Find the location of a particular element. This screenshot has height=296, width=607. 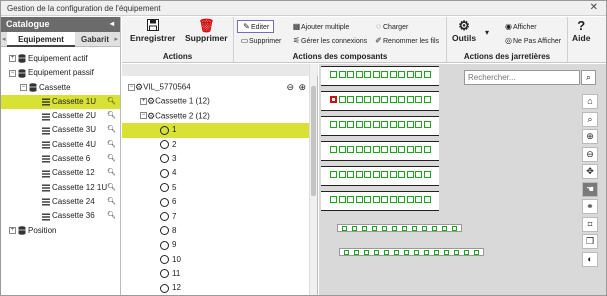

add-multiple-button: ▦Ajouter multiple is located at coordinates (321, 26).